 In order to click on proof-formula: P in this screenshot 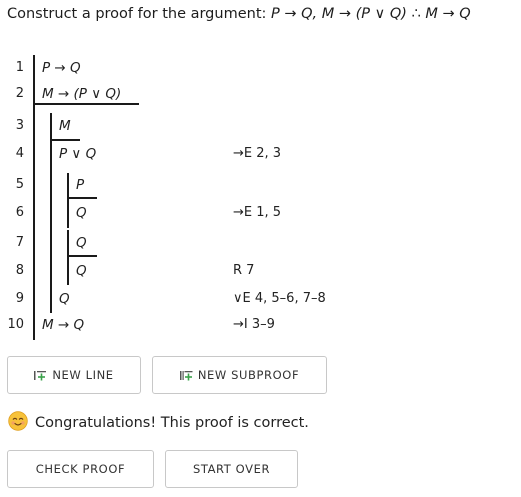, I will do `click(80, 185)`.